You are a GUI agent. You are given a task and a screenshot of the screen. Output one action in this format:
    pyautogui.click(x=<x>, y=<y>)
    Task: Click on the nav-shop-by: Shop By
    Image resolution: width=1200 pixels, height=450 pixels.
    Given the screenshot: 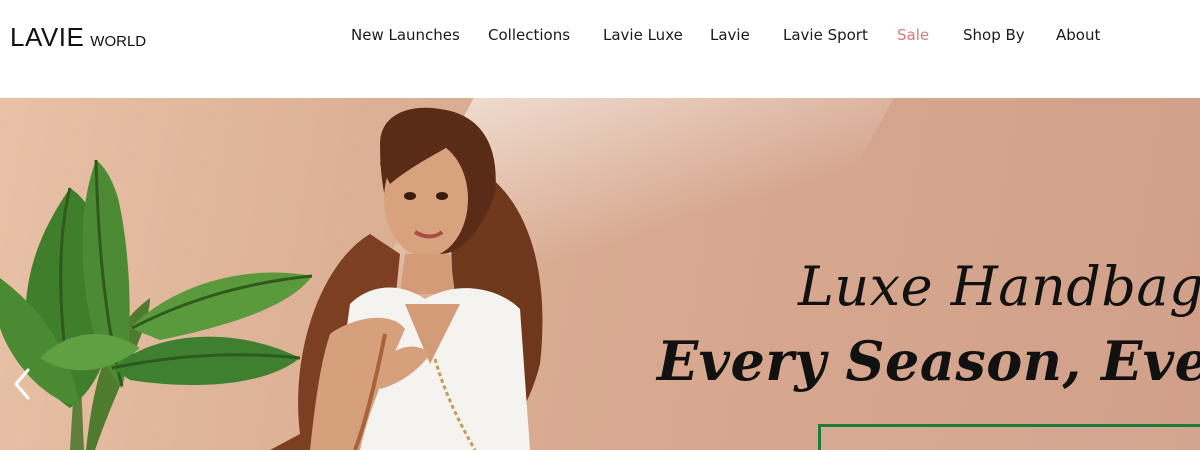 What is the action you would take?
    pyautogui.click(x=994, y=35)
    